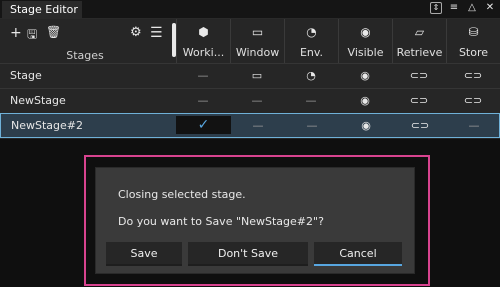 This screenshot has height=287, width=500. I want to click on column-visible: ◉ Visible, so click(365, 41).